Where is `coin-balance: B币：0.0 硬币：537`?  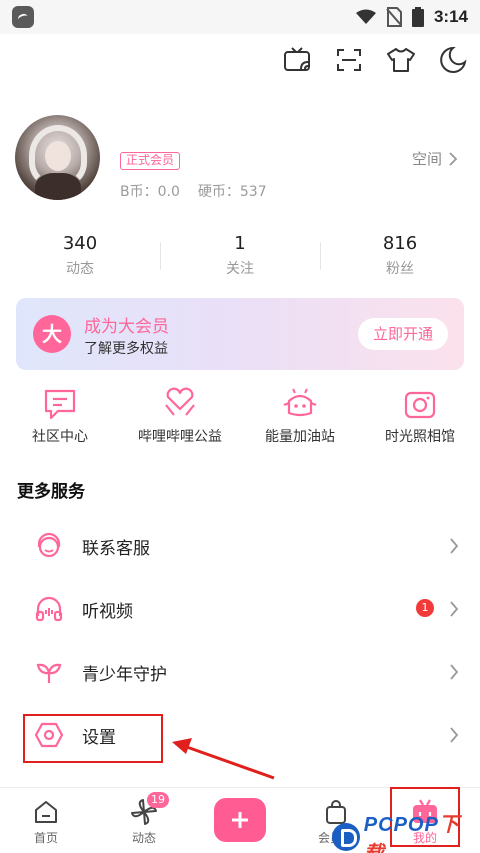 coin-balance: B币：0.0 硬币：537 is located at coordinates (193, 191).